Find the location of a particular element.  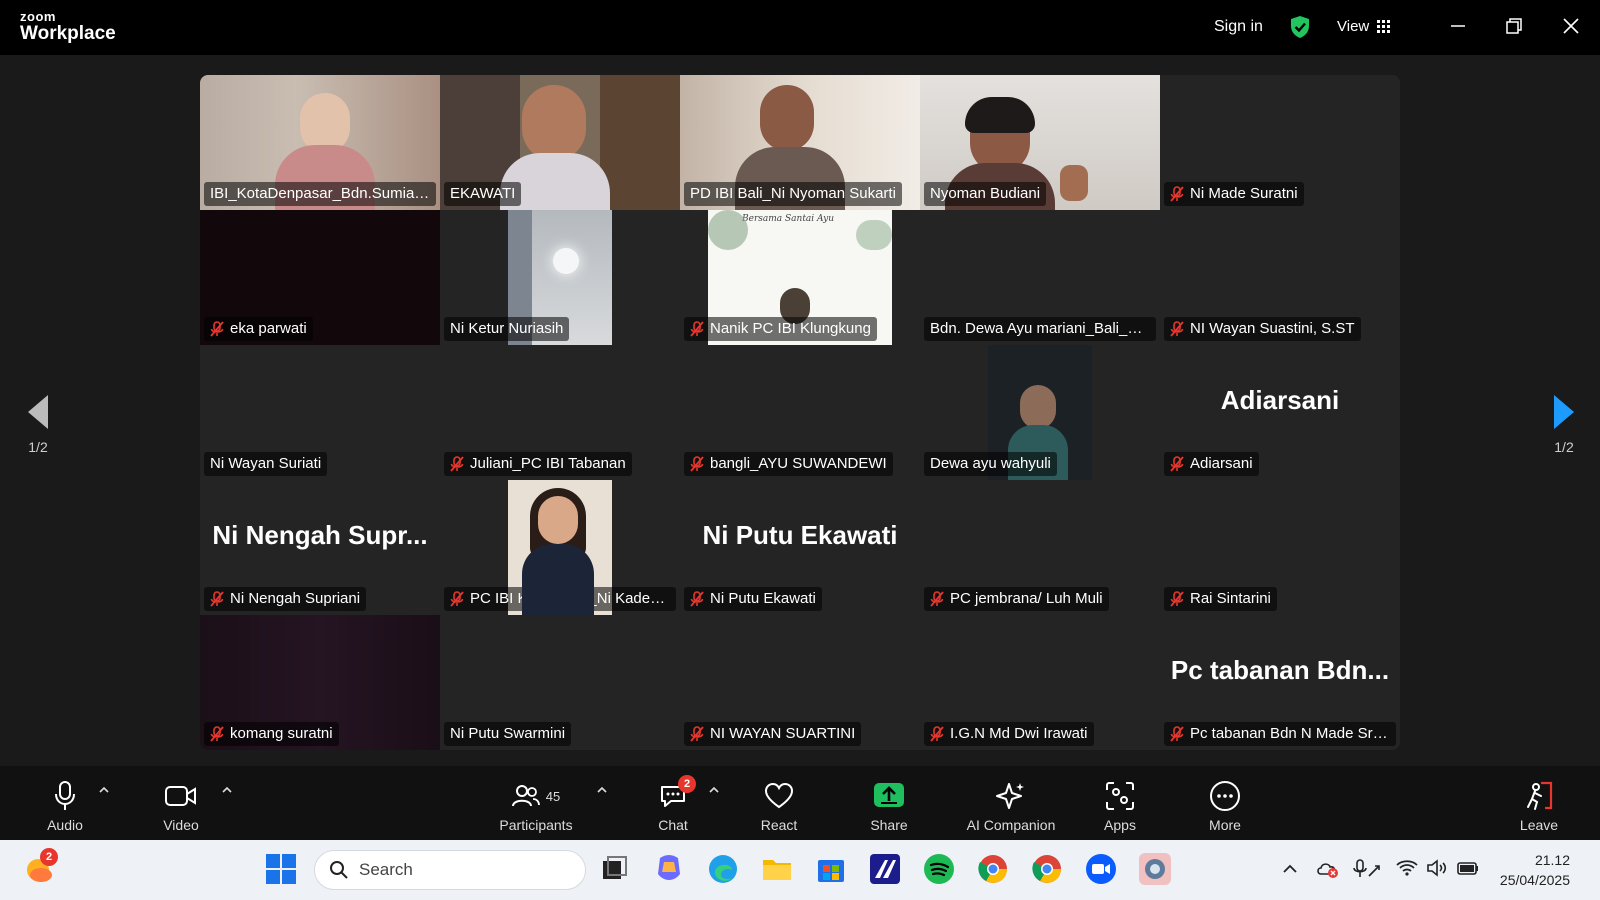

participant-name-label: Nyoman Budiani is located at coordinates (985, 194).